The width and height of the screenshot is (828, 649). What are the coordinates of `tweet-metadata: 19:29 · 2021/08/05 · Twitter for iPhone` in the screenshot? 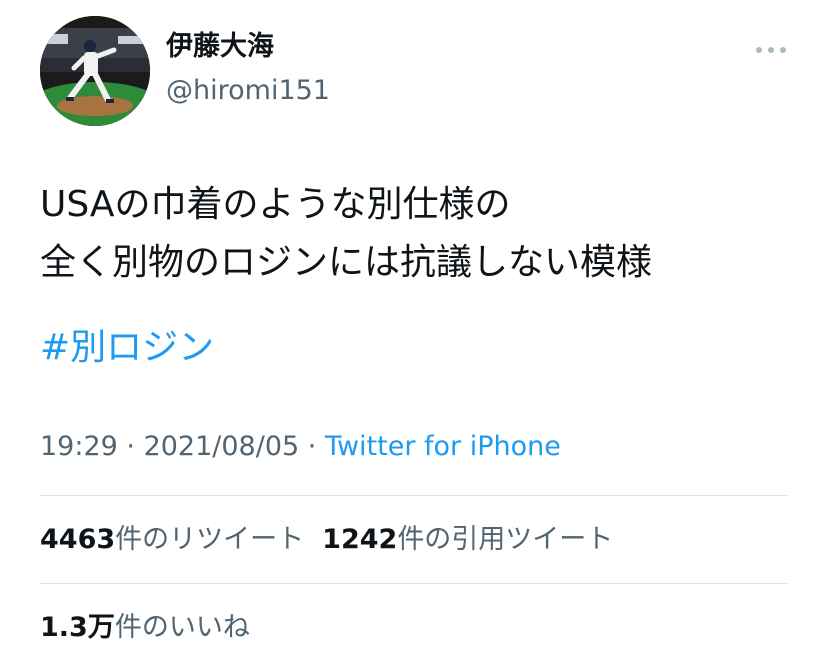 It's located at (300, 447).